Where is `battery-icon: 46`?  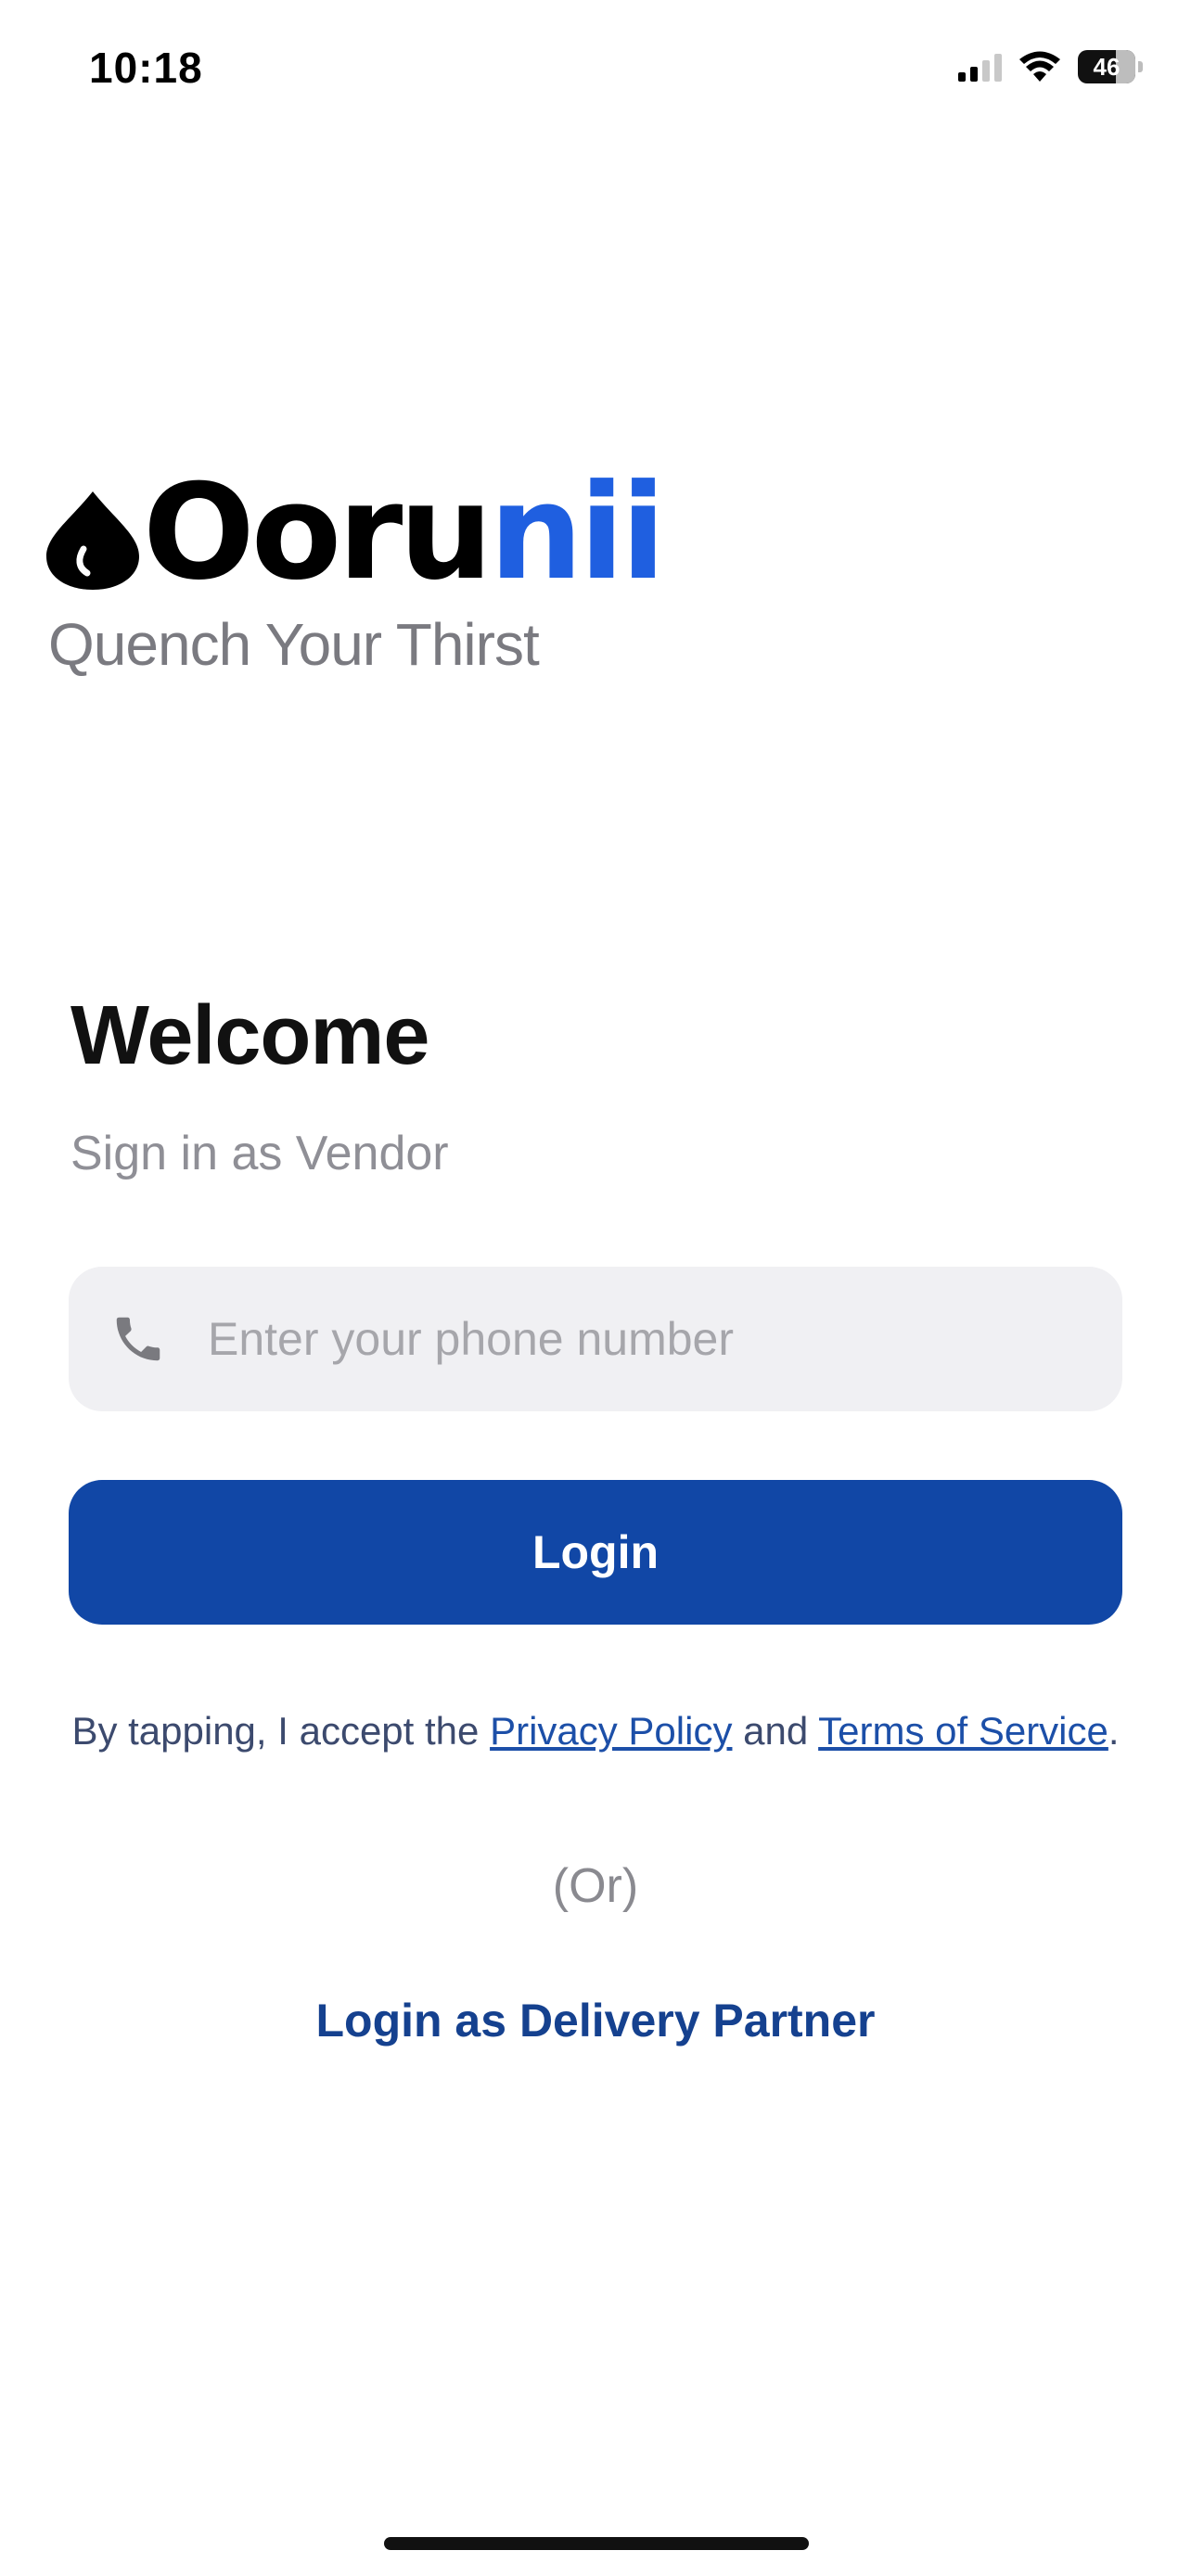 battery-icon: 46 is located at coordinates (1110, 66).